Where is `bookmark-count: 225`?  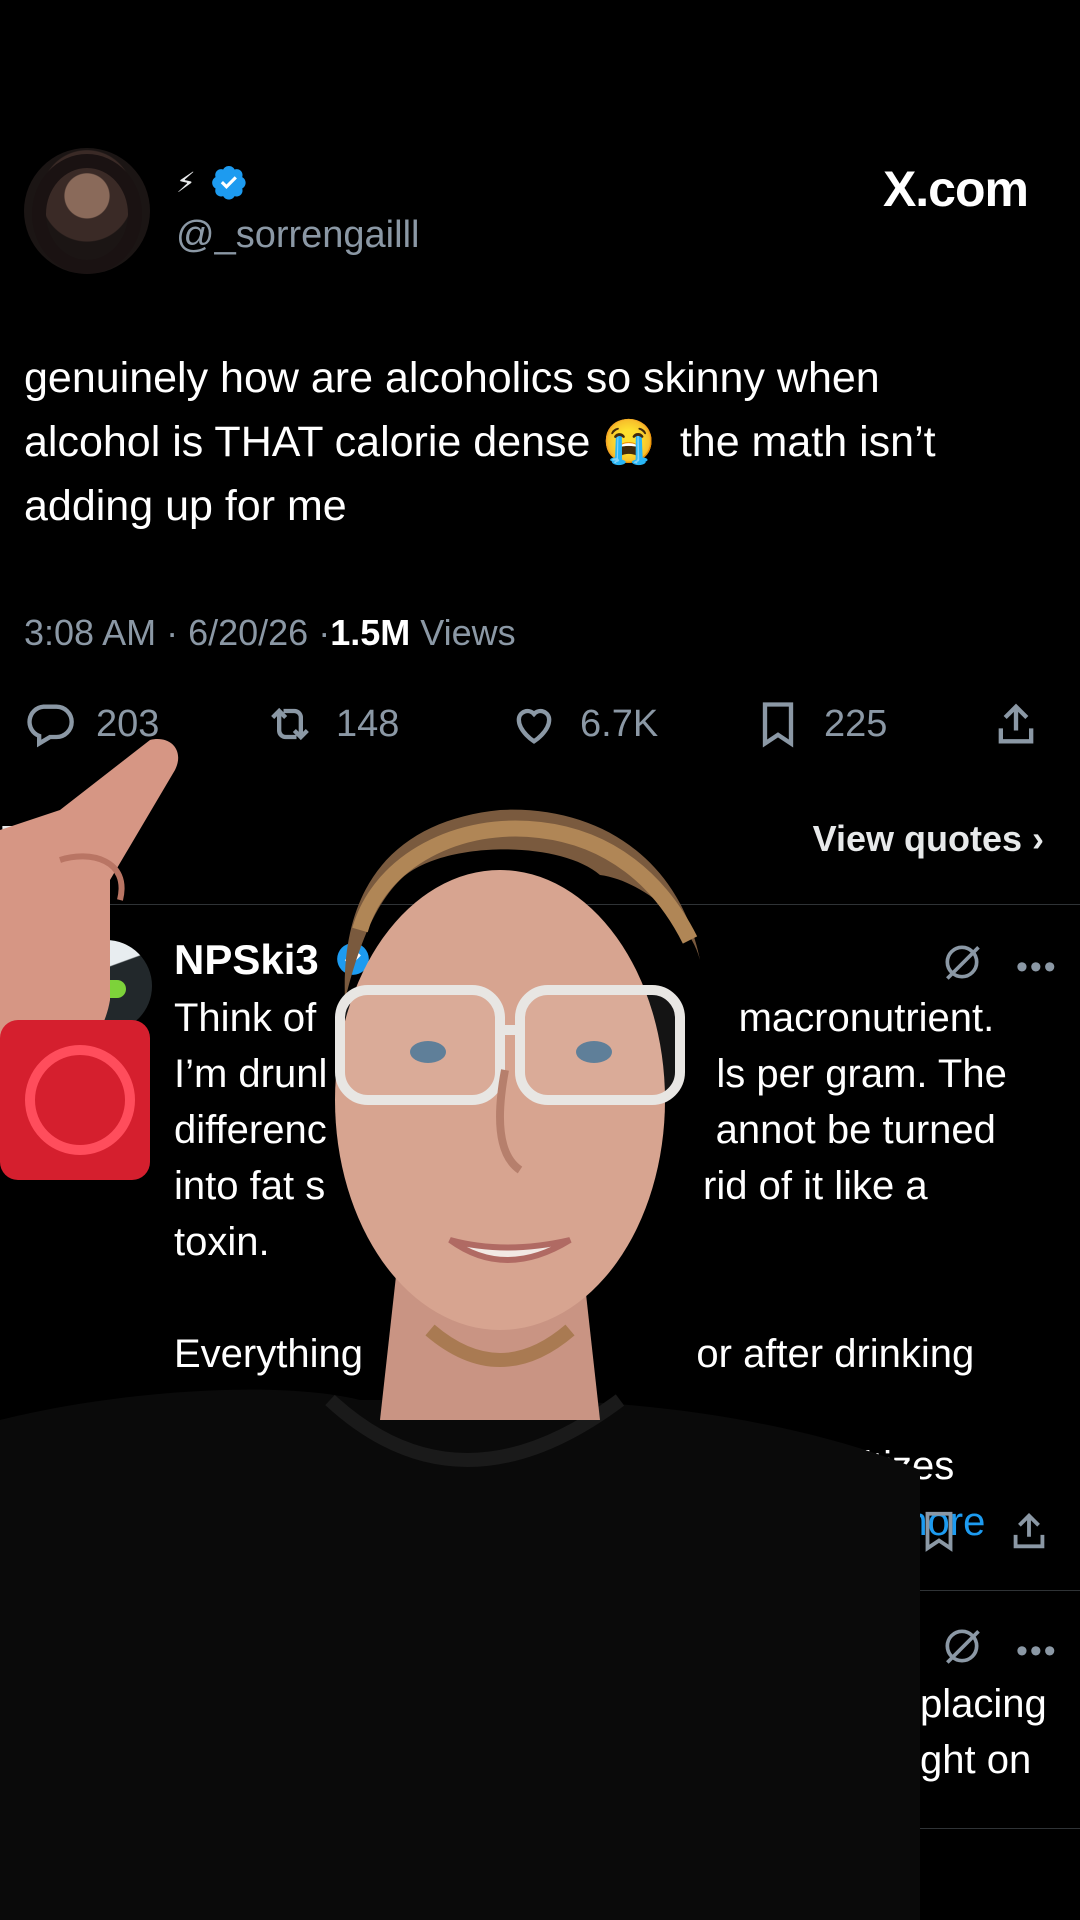 bookmark-count: 225 is located at coordinates (856, 723).